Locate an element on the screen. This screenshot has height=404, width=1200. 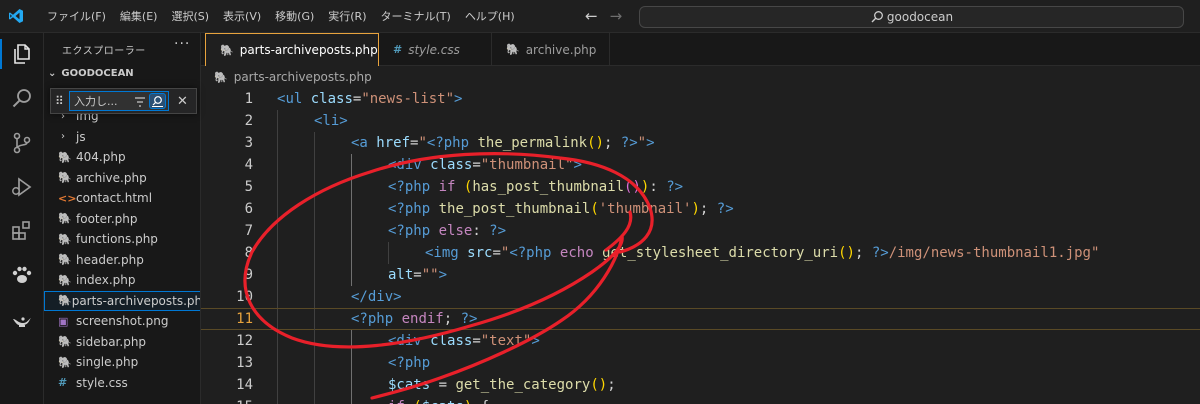
workspace-root: ⌄ GOODOCEAN is located at coordinates (91, 73).